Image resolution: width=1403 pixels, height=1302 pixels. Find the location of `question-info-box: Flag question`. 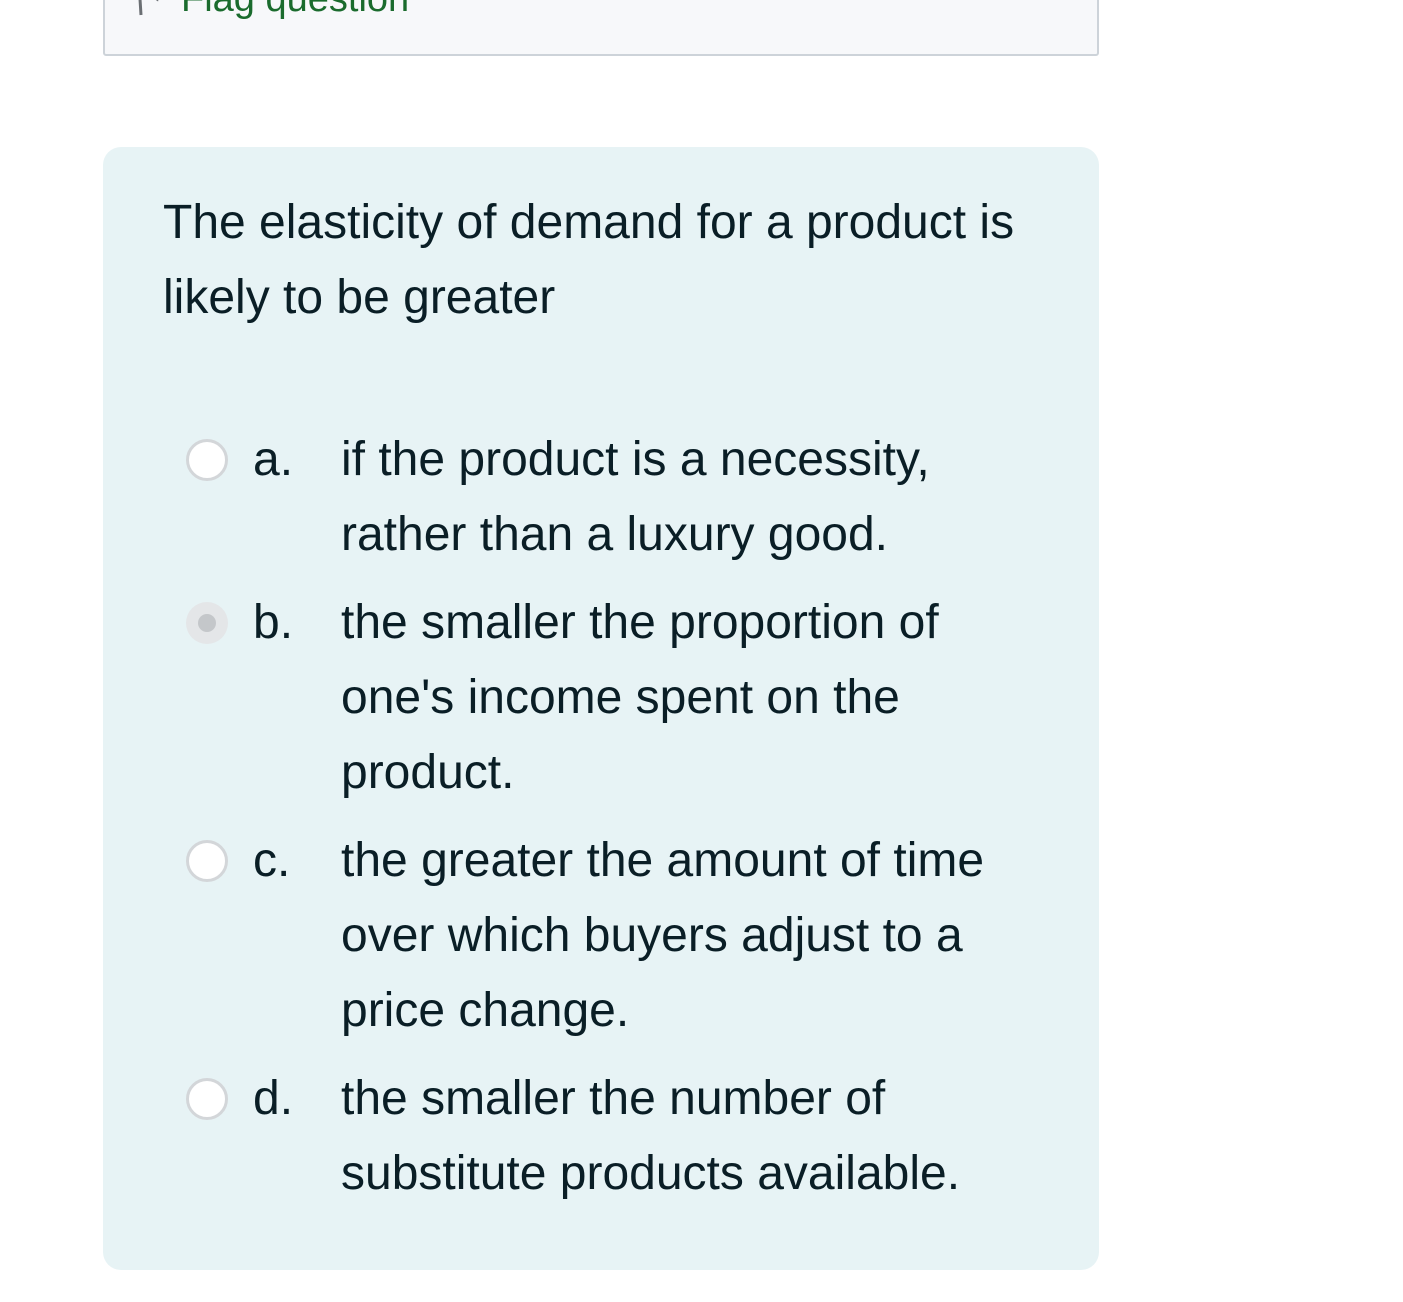

question-info-box: Flag question is located at coordinates (601, 28).